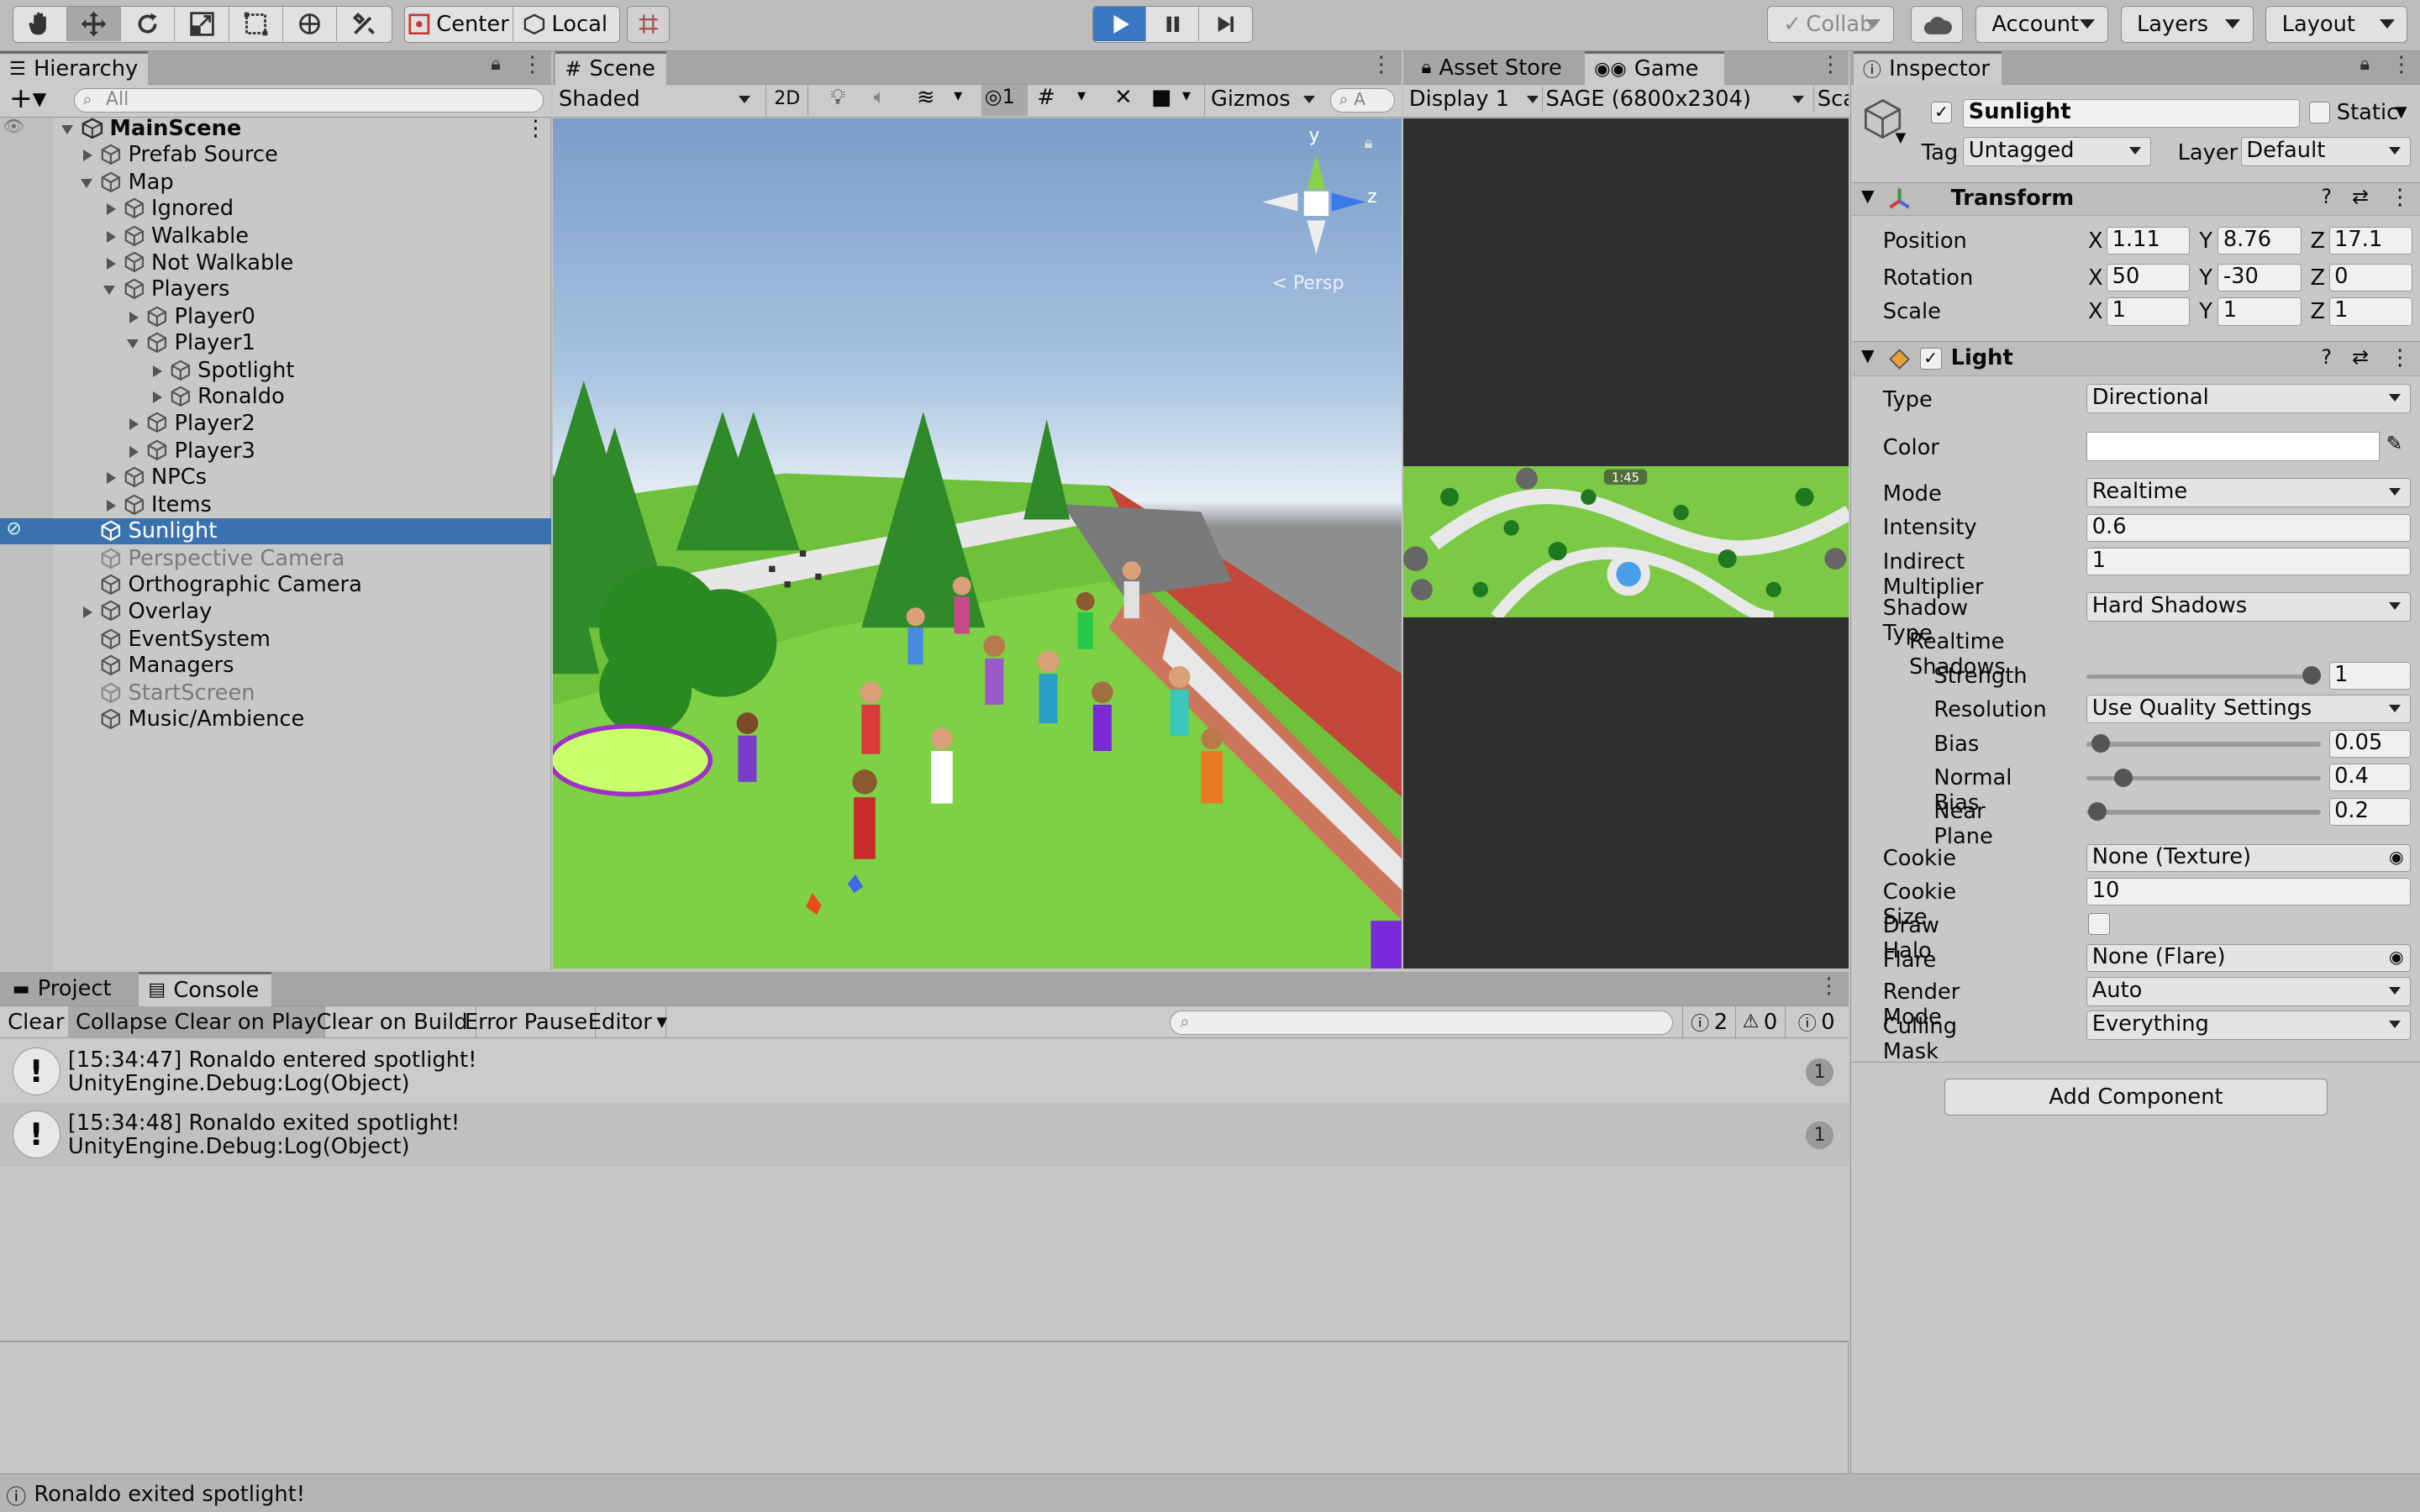 The width and height of the screenshot is (2420, 1512). What do you see at coordinates (1421, 1023) in the screenshot?
I see `console-search-input: ⌕` at bounding box center [1421, 1023].